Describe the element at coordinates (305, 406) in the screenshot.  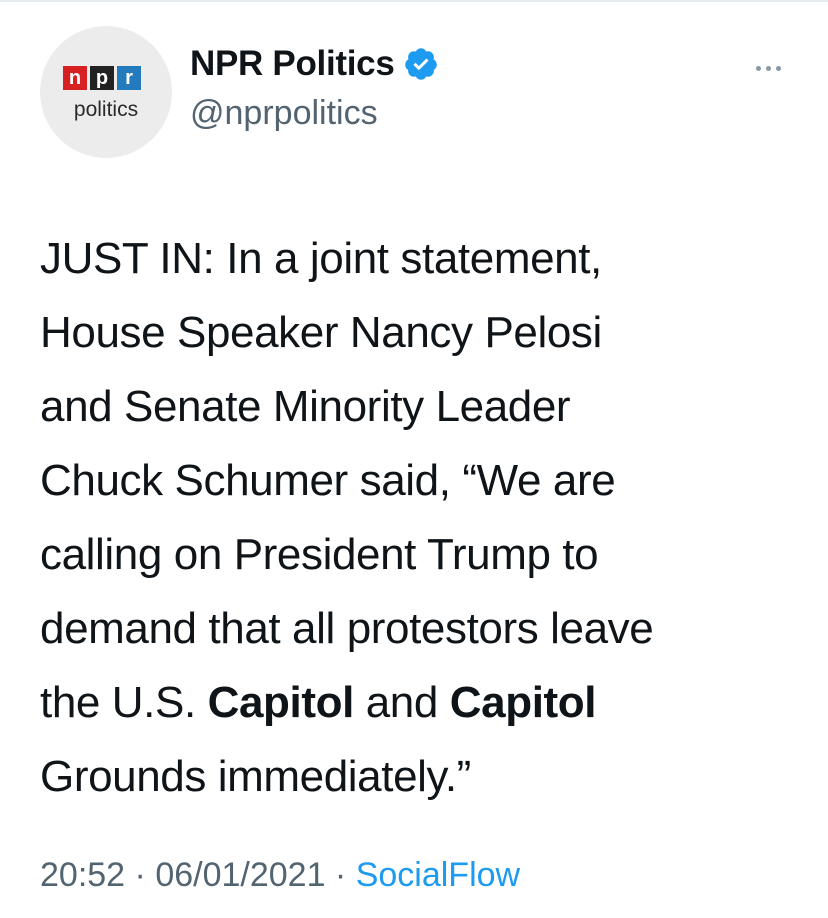
I see `tweet-text-segment: and Senate Minority Leader` at that location.